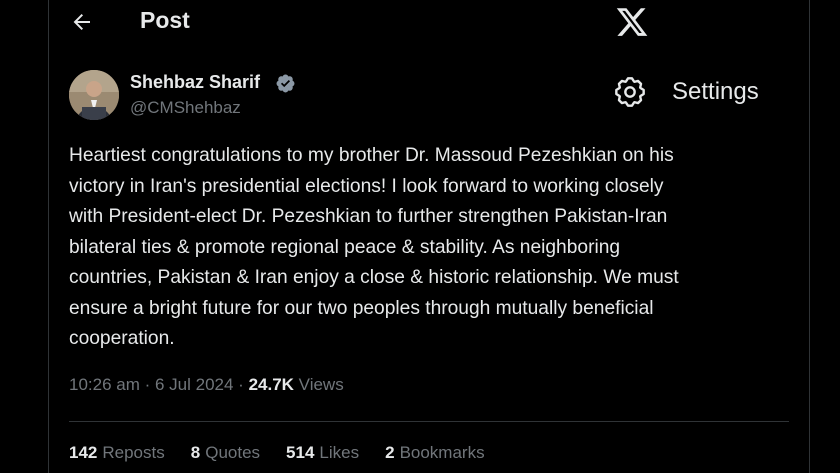  Describe the element at coordinates (321, 384) in the screenshot. I see `views-label: Views` at that location.